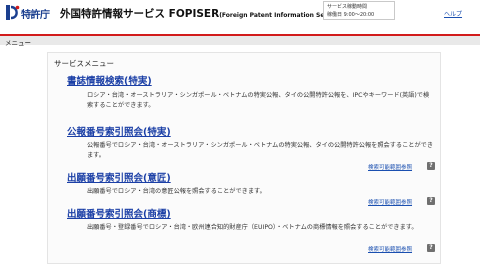  Describe the element at coordinates (176, 191) in the screenshot. I see `design-application-description: 出願番号でロシア・台湾の意匠公報を照会することができます。` at that location.